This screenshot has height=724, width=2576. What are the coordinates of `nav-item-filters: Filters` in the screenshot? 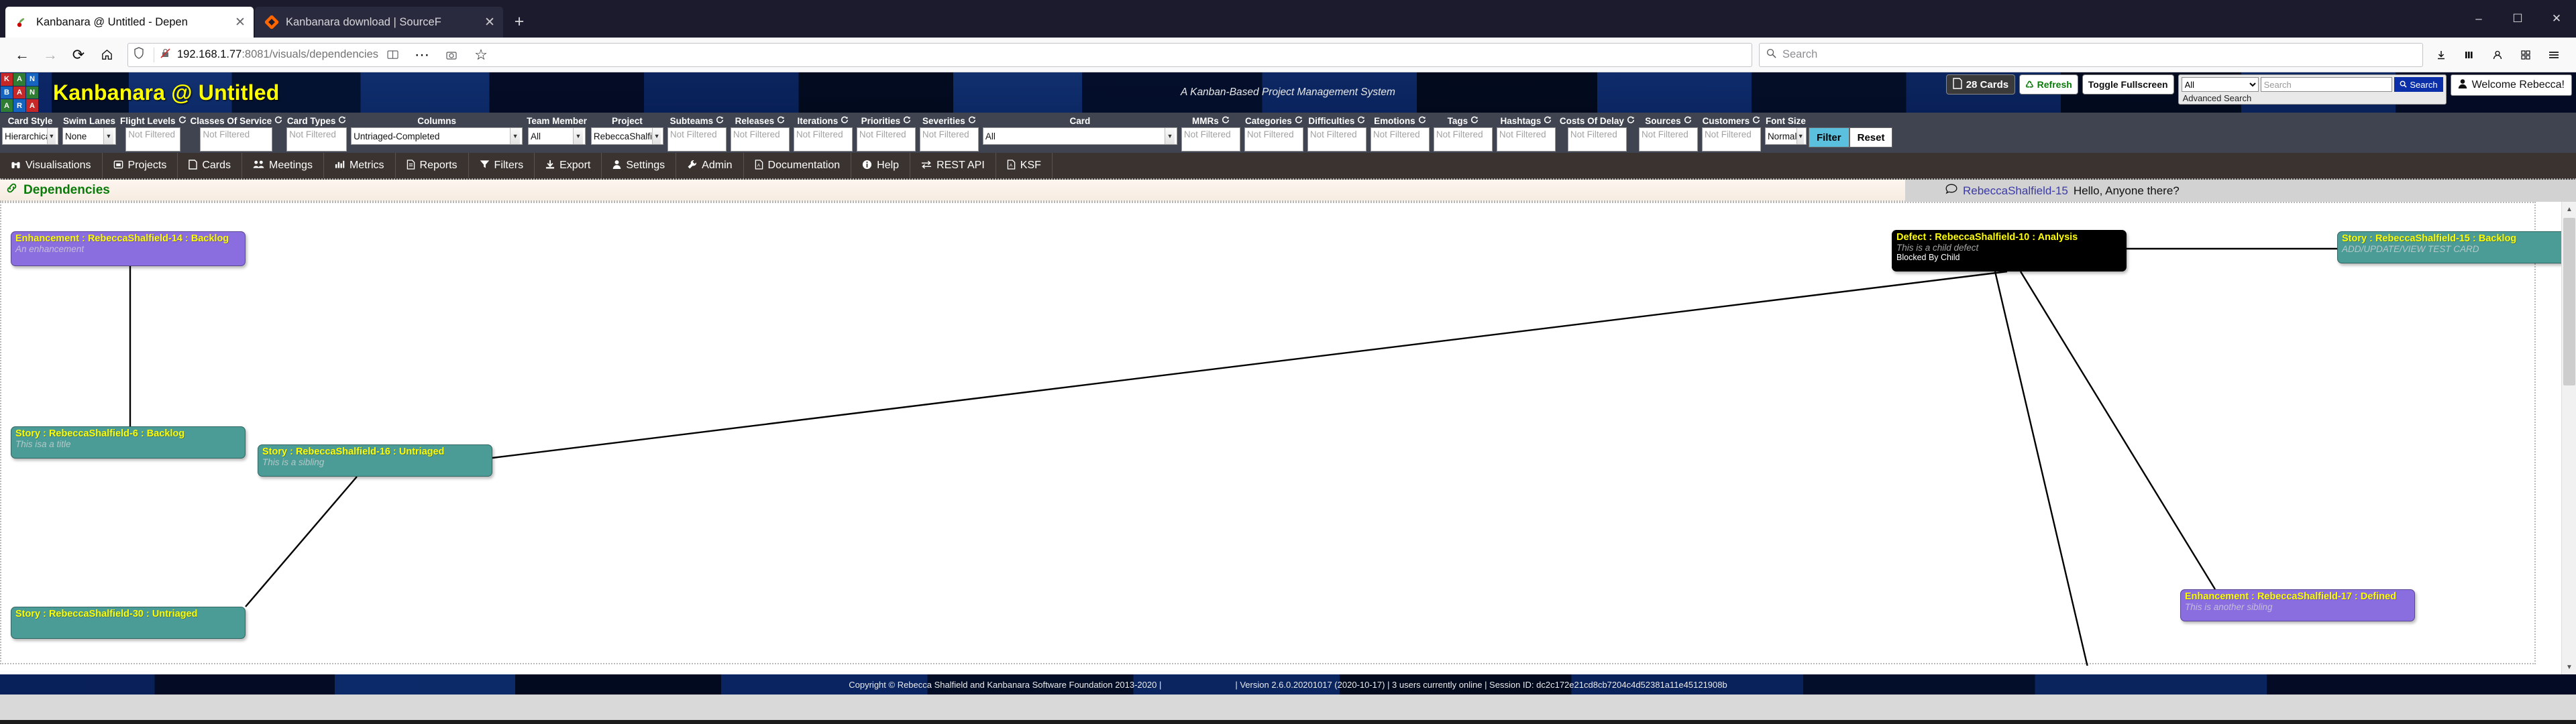 It's located at (502, 165).